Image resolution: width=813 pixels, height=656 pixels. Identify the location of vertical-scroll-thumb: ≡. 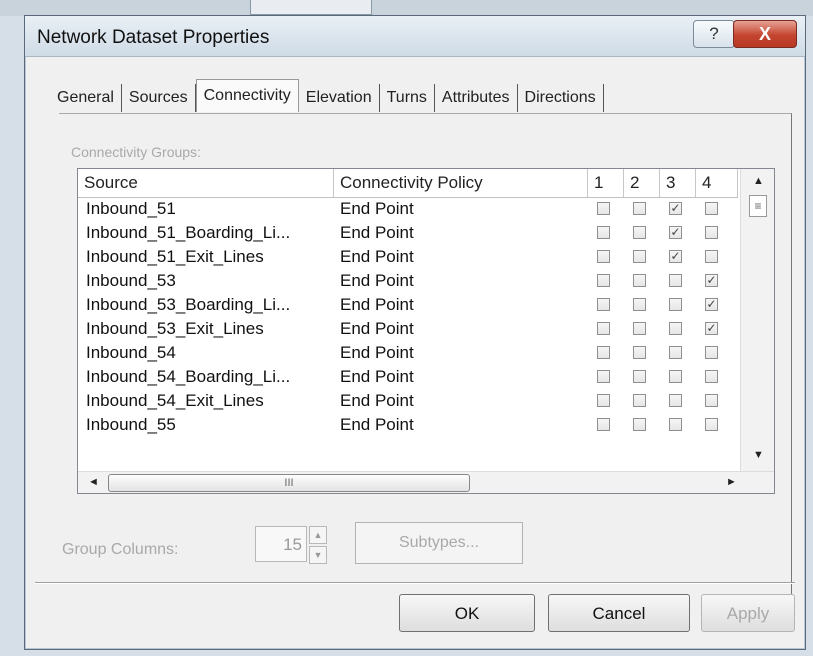
(758, 206).